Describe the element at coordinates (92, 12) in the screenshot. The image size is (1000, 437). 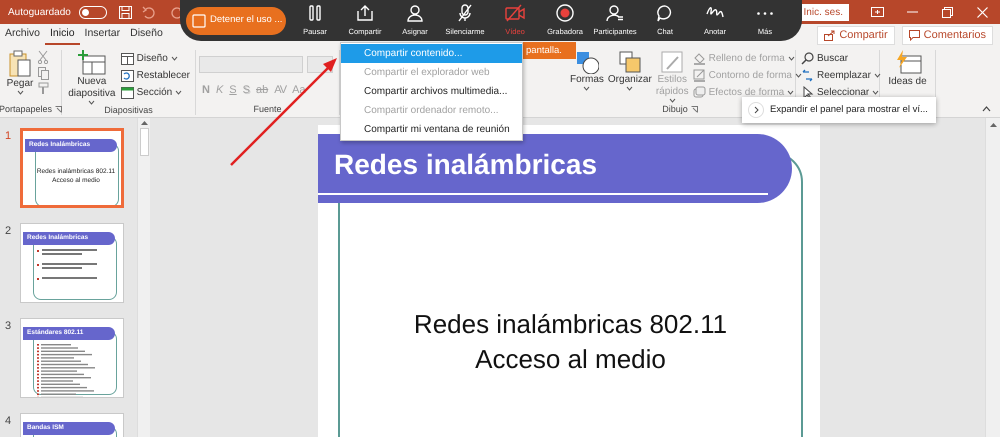
I see `autosave-toggle` at that location.